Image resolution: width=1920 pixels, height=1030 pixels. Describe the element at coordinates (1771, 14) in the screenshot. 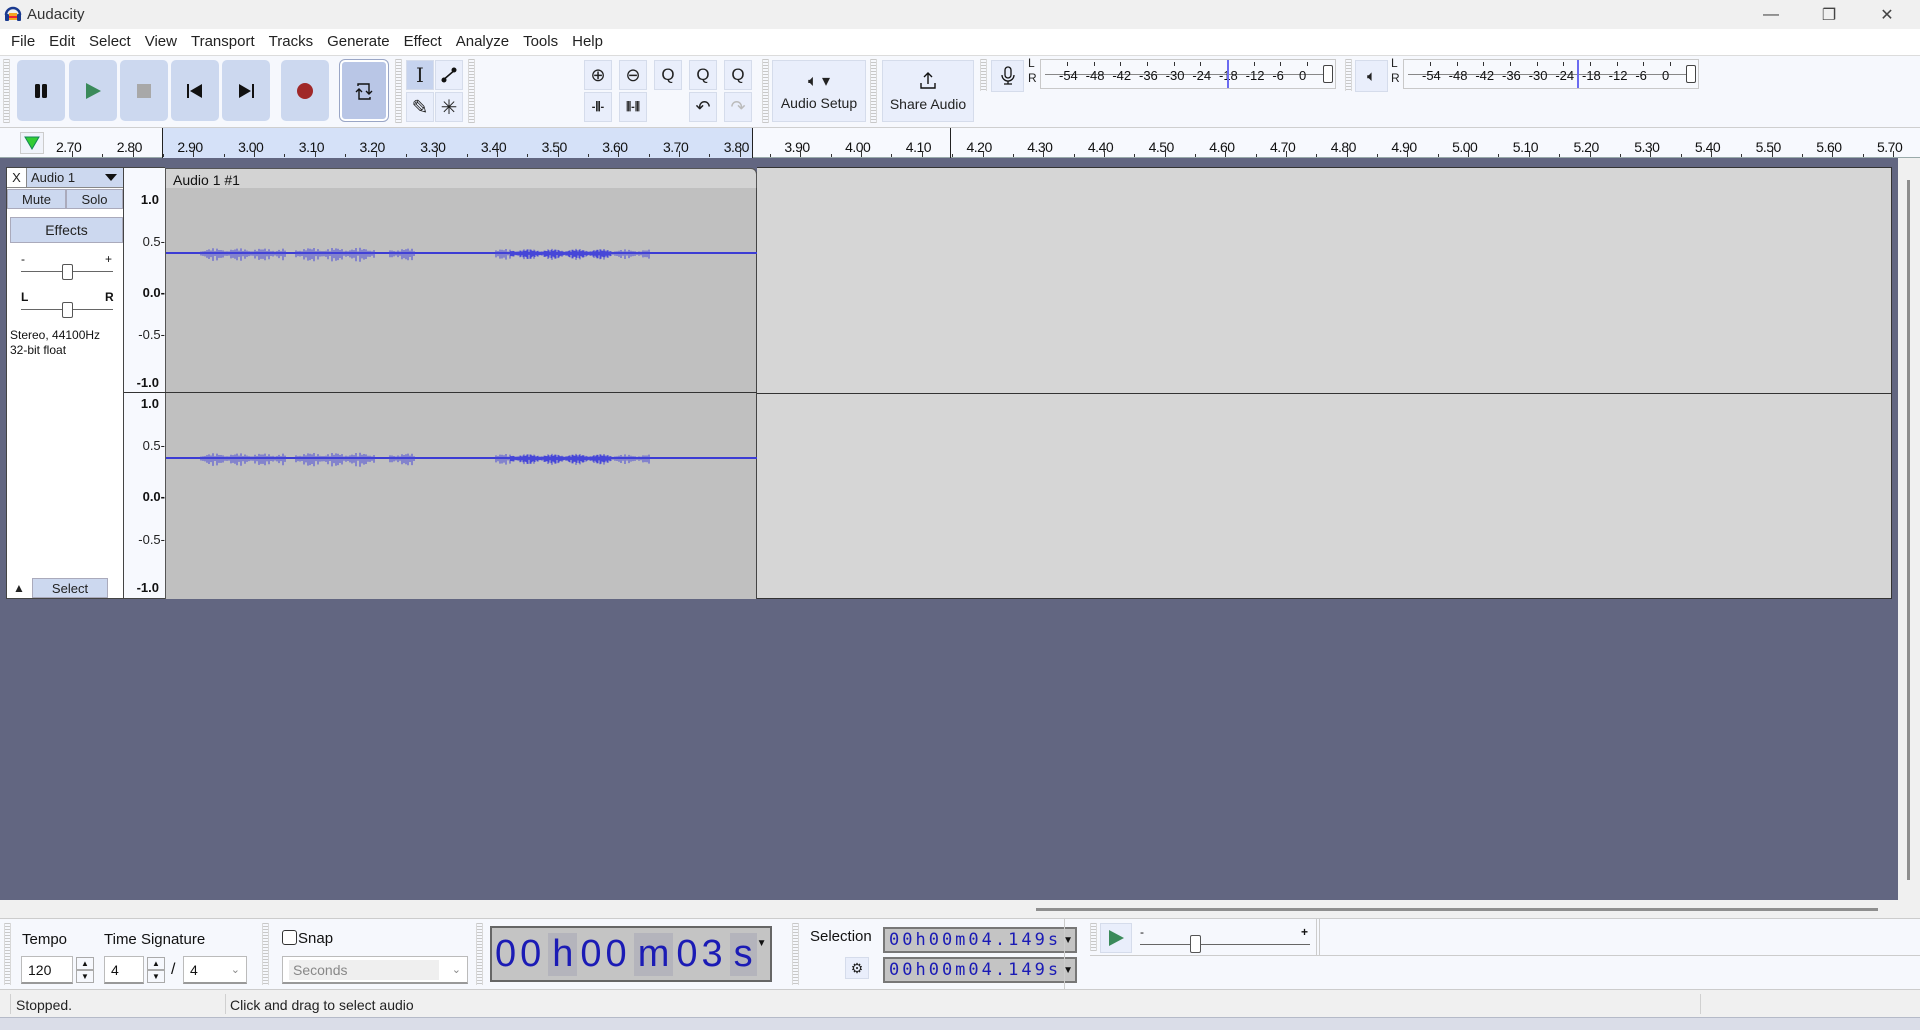

I see `minimize-button: —` at that location.